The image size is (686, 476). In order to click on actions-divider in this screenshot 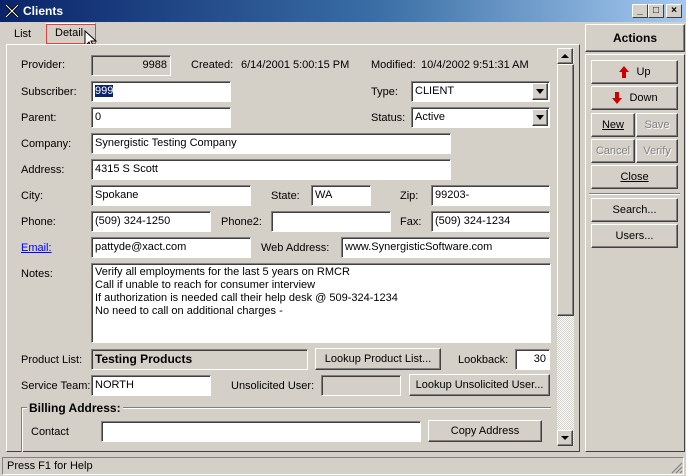, I will do `click(634, 194)`.